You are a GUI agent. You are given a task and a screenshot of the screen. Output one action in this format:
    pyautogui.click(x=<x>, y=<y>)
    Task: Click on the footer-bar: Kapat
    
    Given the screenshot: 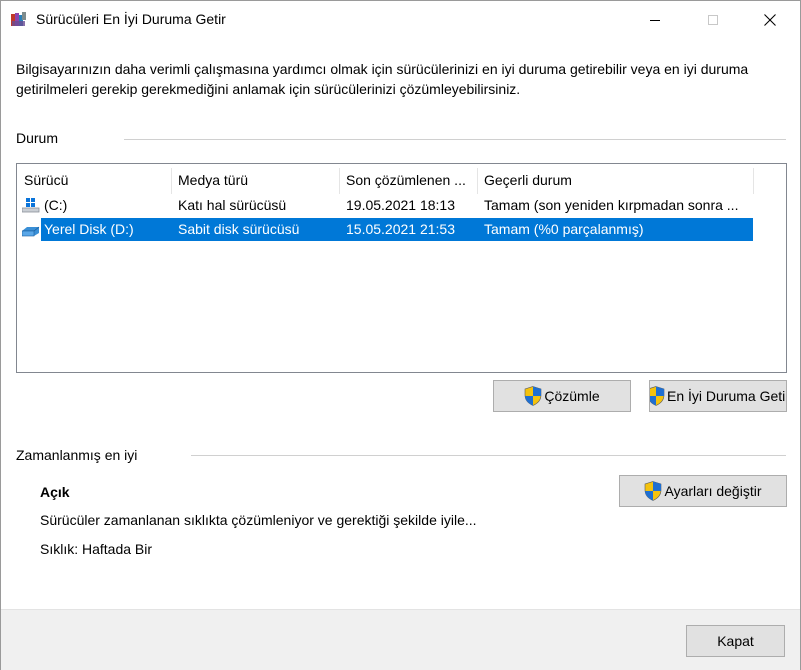 What is the action you would take?
    pyautogui.click(x=400, y=639)
    